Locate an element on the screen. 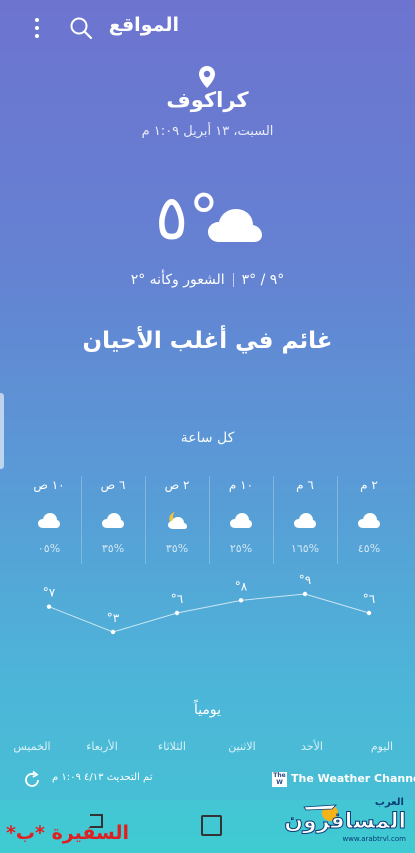 The image size is (415, 853). refresh-icon is located at coordinates (32, 780).